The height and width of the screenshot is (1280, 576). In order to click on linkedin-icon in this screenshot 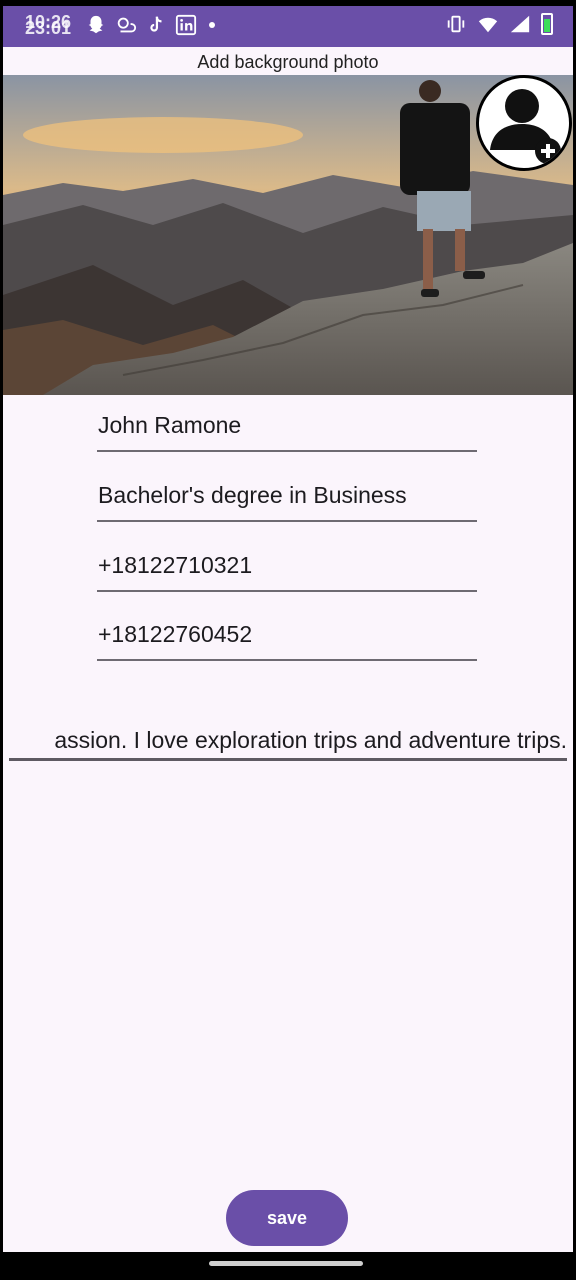, I will do `click(186, 25)`.